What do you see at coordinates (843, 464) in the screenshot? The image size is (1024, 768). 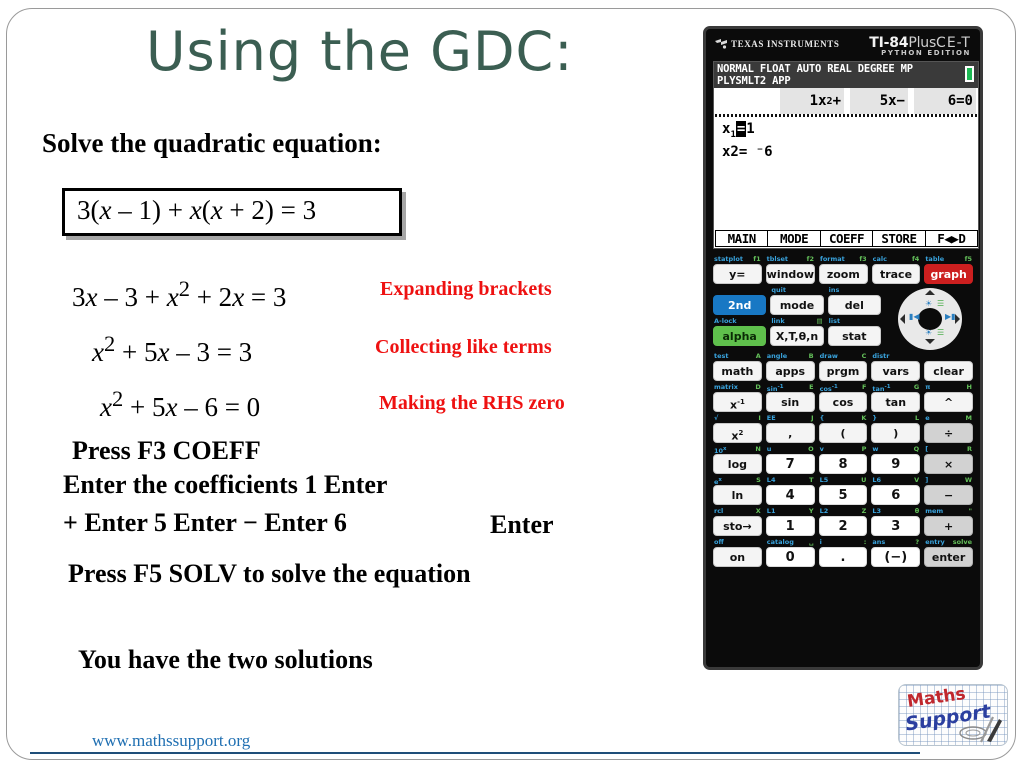 I see `key-8: 8` at bounding box center [843, 464].